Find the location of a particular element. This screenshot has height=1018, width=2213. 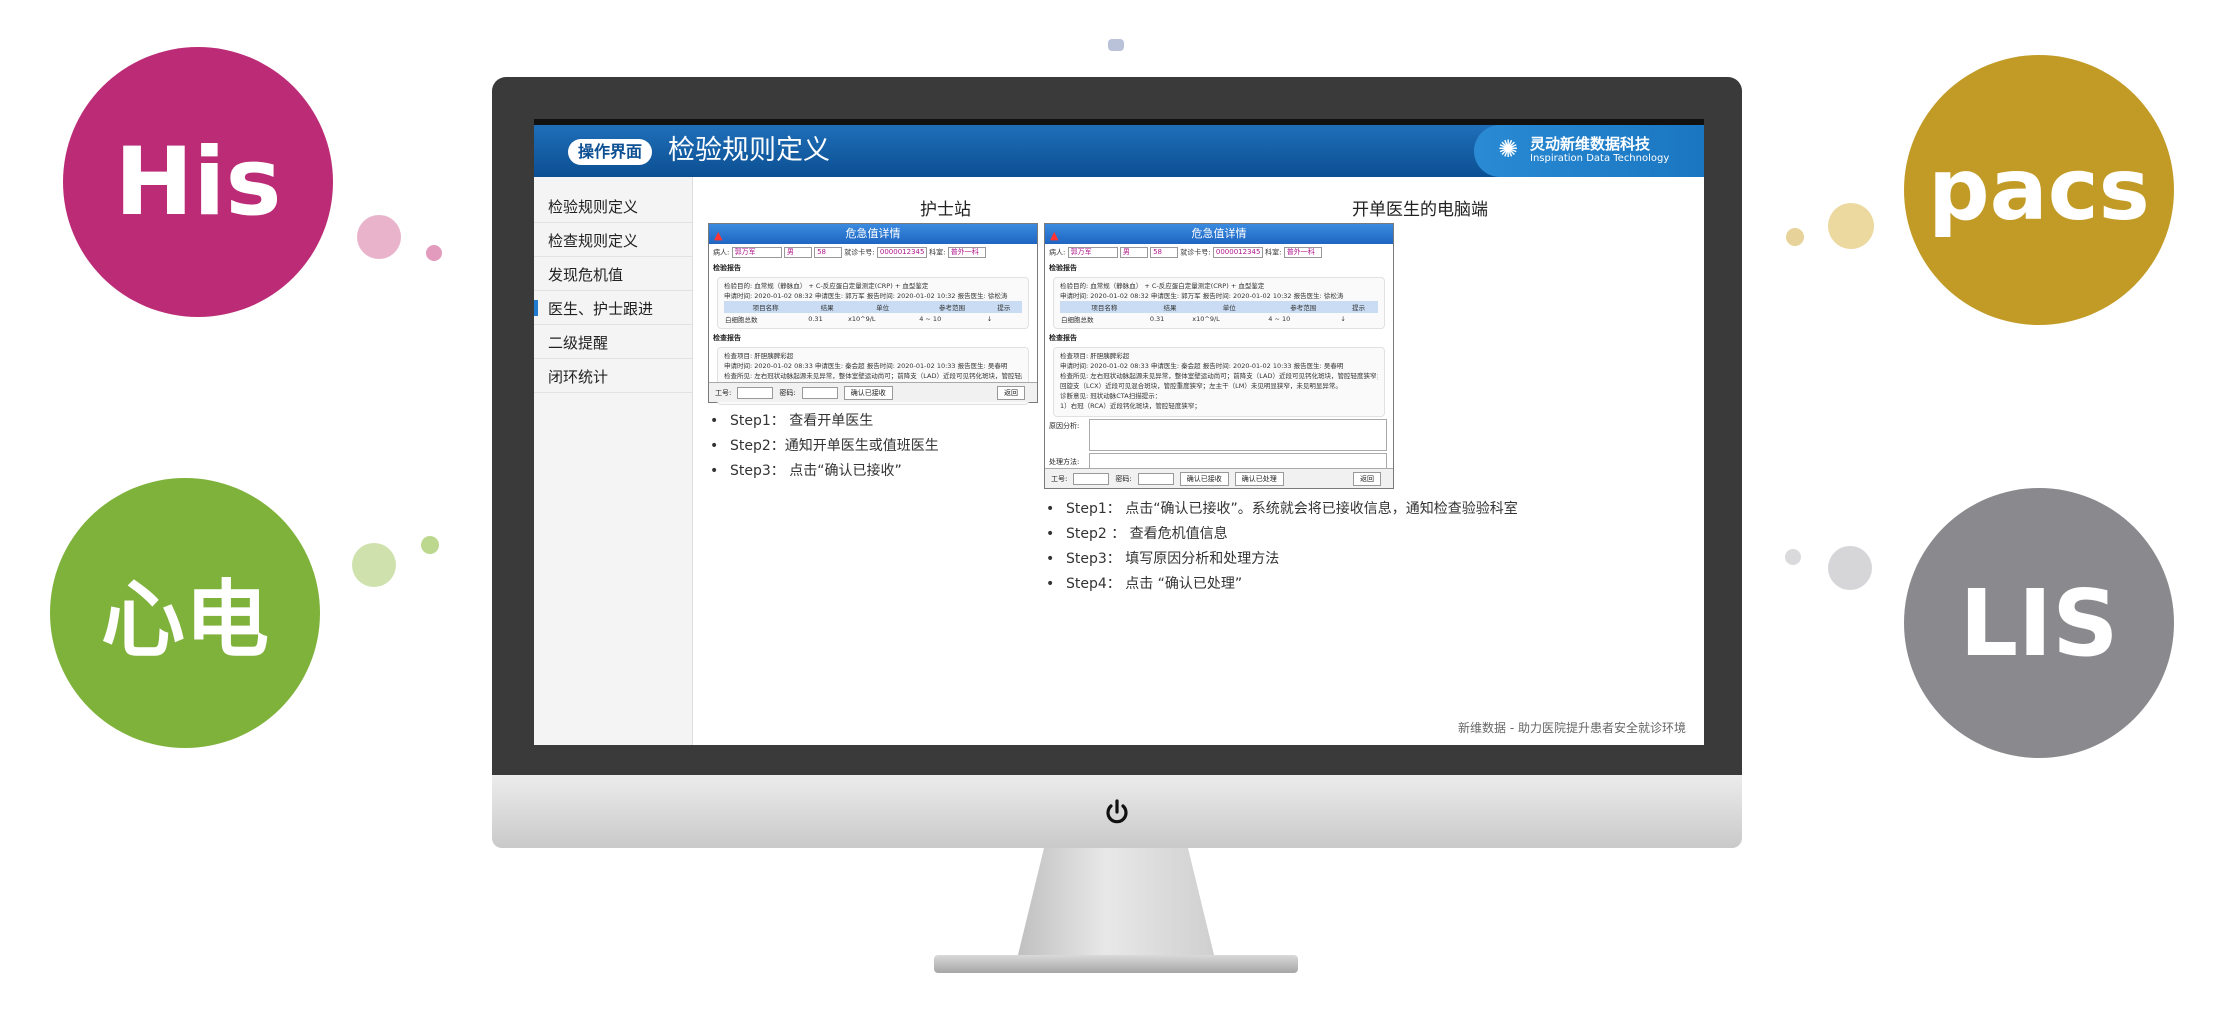

mode-badge: 操作界面 is located at coordinates (610, 152).